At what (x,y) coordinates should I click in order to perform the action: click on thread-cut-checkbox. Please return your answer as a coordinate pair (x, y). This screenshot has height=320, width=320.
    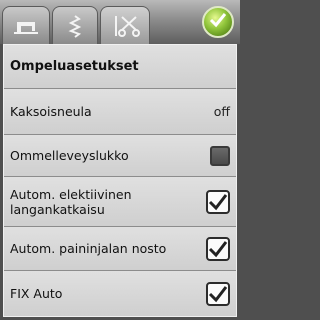
    Looking at the image, I should click on (218, 201).